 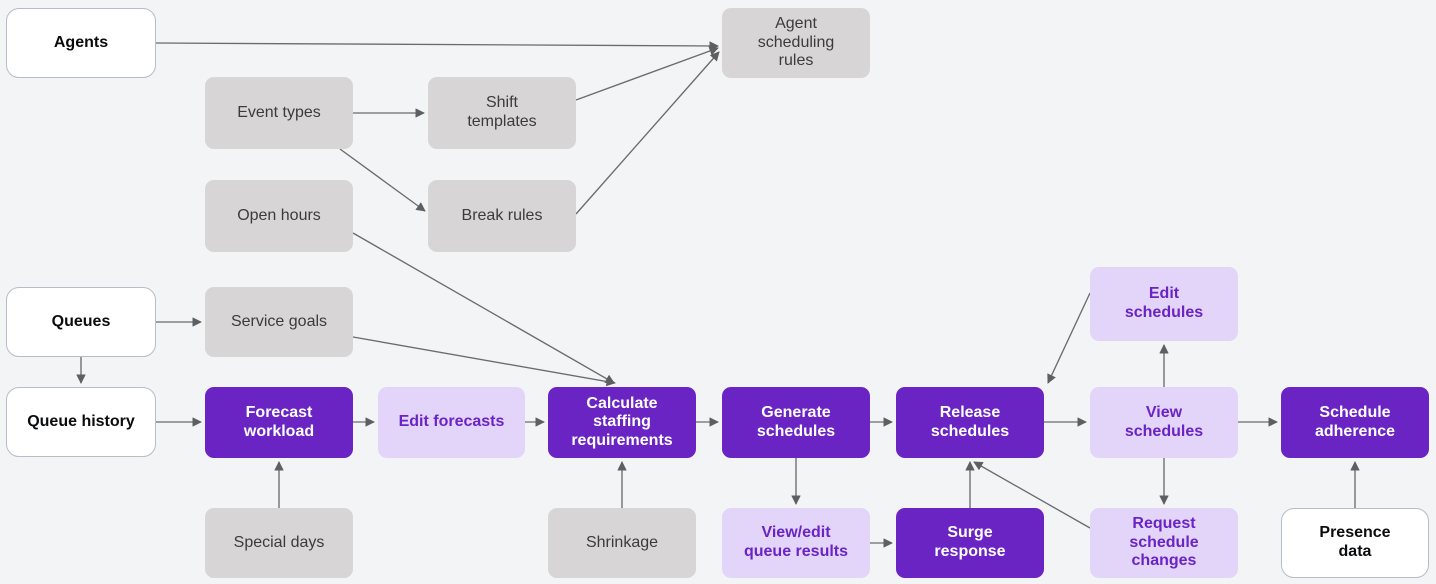 I want to click on node-edit_forecasts: Edit forecasts, so click(x=451, y=422).